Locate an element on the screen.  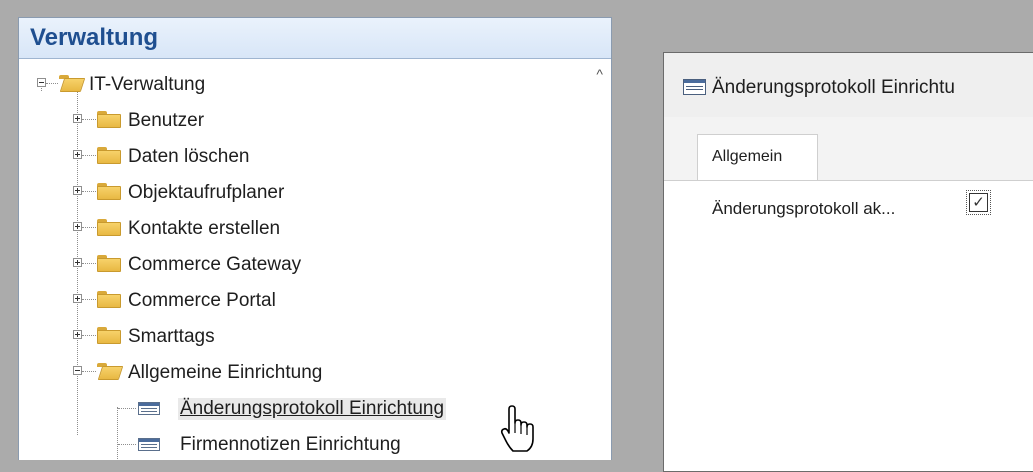
tree-item-label: Kontakte erstellen is located at coordinates (204, 228).